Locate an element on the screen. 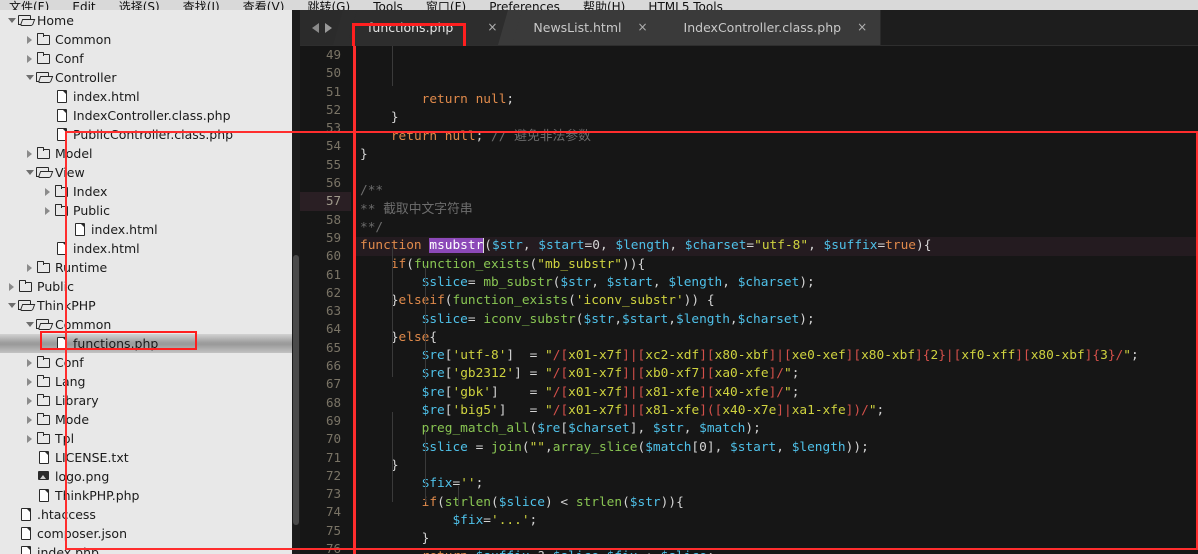  tree-item: Runtime is located at coordinates (146, 267).